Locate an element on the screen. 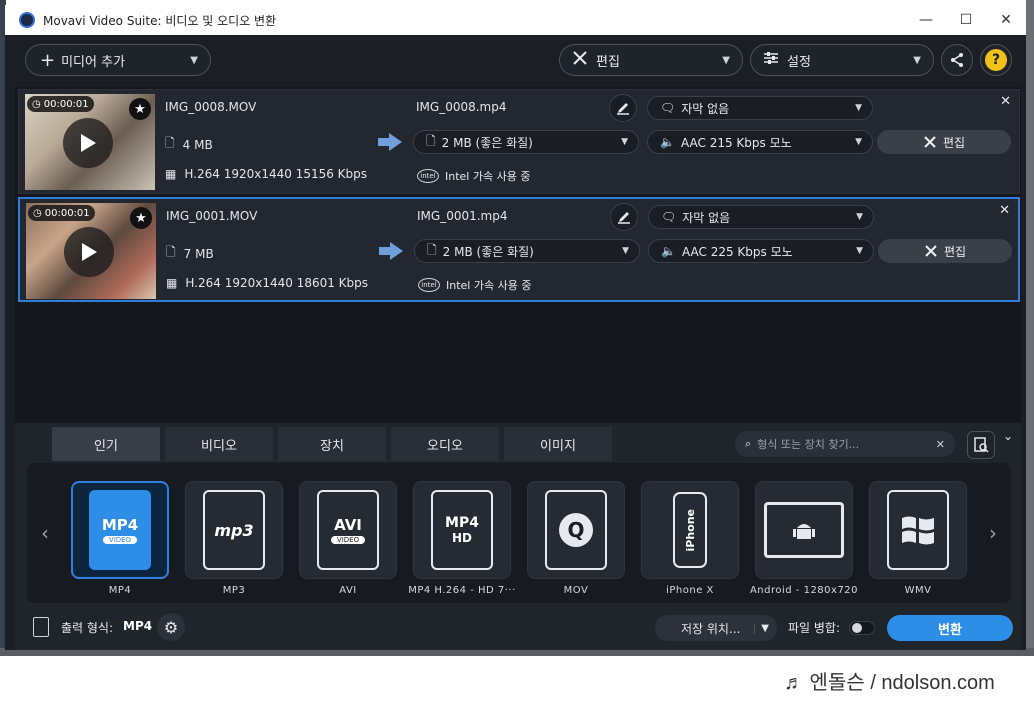  output-format-icon is located at coordinates (41, 627).